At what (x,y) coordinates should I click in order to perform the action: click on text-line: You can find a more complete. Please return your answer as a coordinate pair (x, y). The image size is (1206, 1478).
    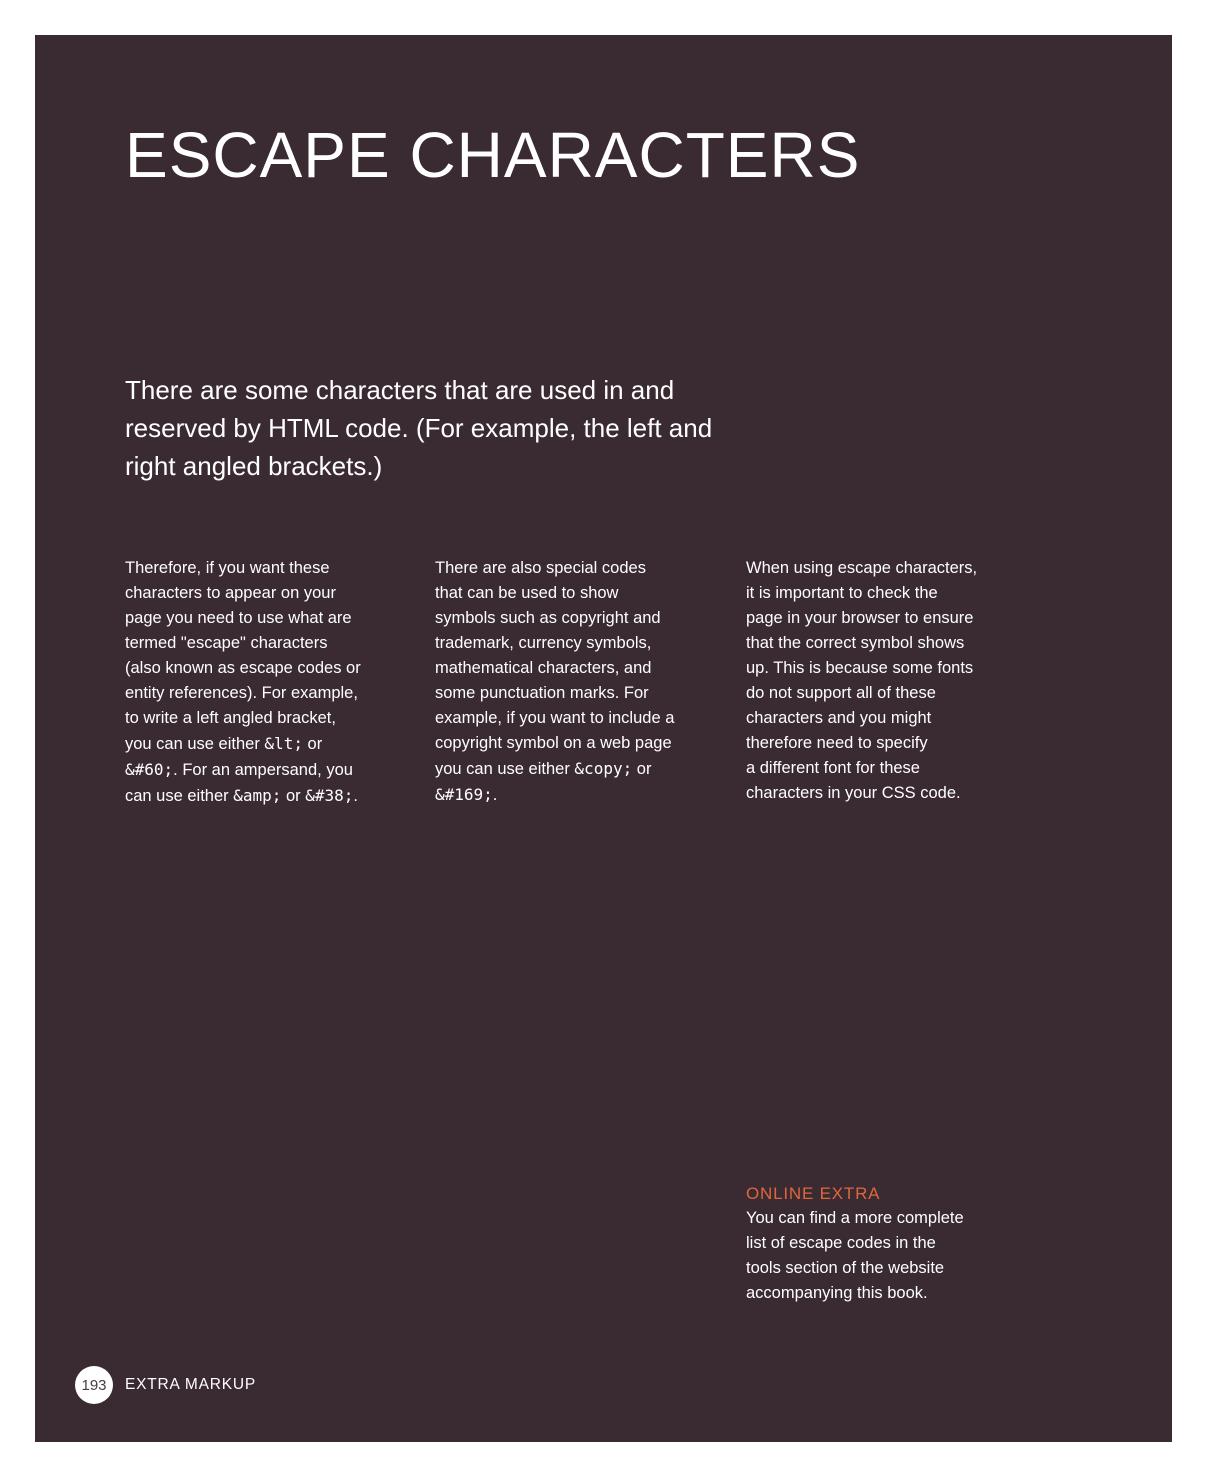
    Looking at the image, I should click on (855, 1218).